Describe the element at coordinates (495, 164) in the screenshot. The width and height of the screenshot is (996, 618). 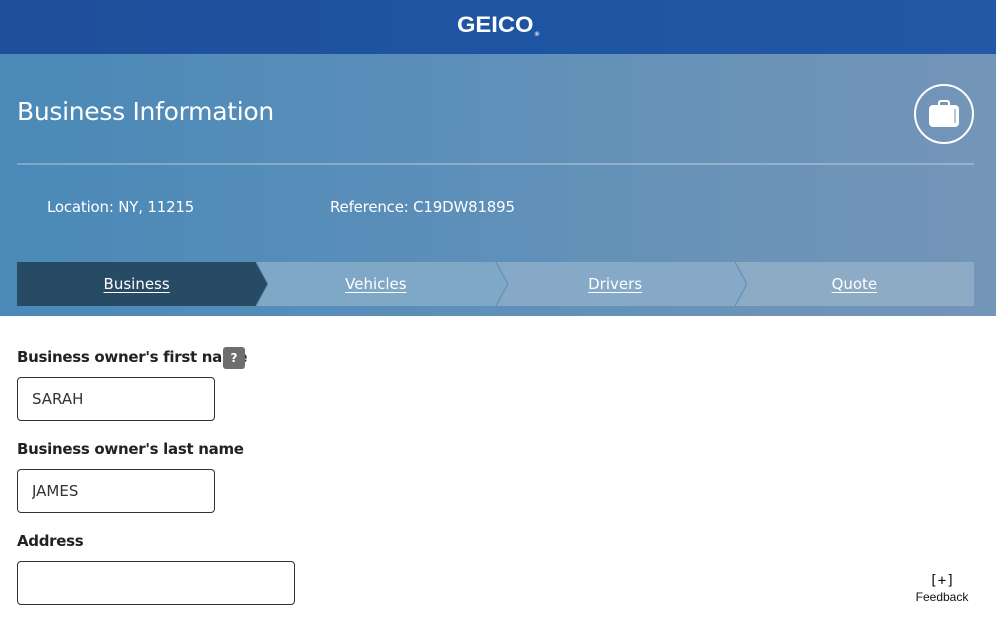
I see `hero-divider` at that location.